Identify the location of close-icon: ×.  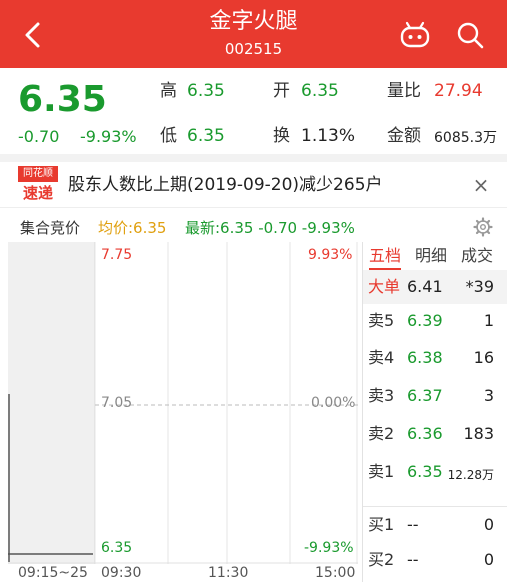
(481, 185).